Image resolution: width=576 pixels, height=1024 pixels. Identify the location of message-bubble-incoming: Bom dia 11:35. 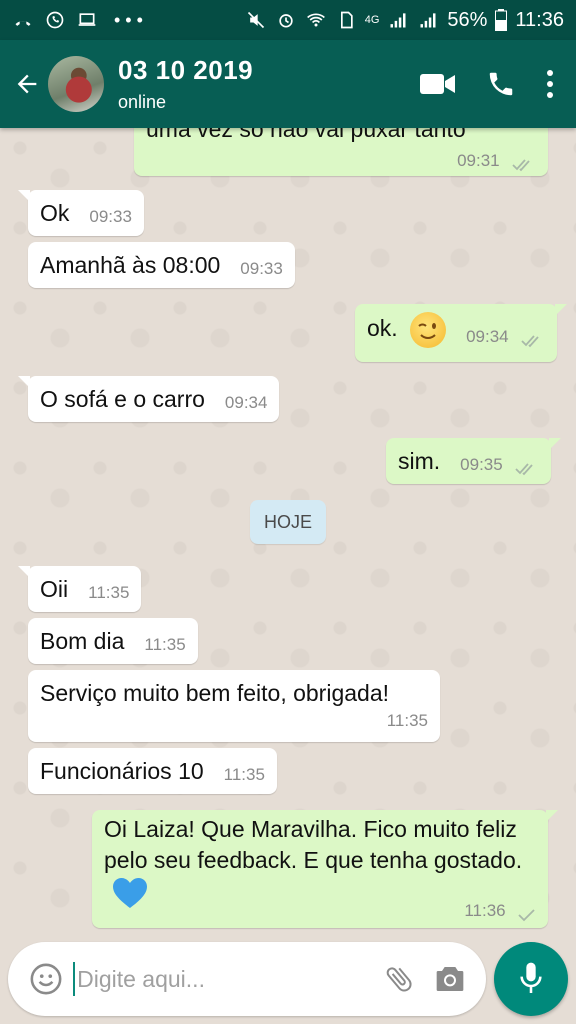
(113, 641).